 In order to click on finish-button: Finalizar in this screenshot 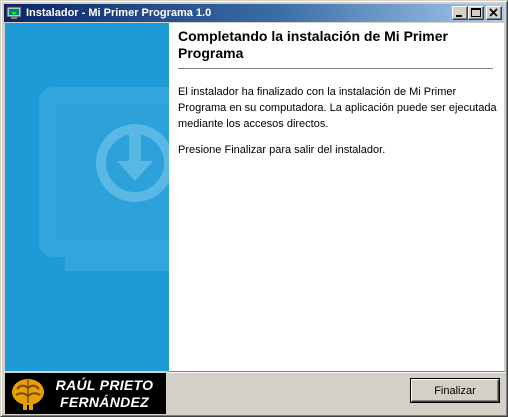, I will do `click(455, 390)`.